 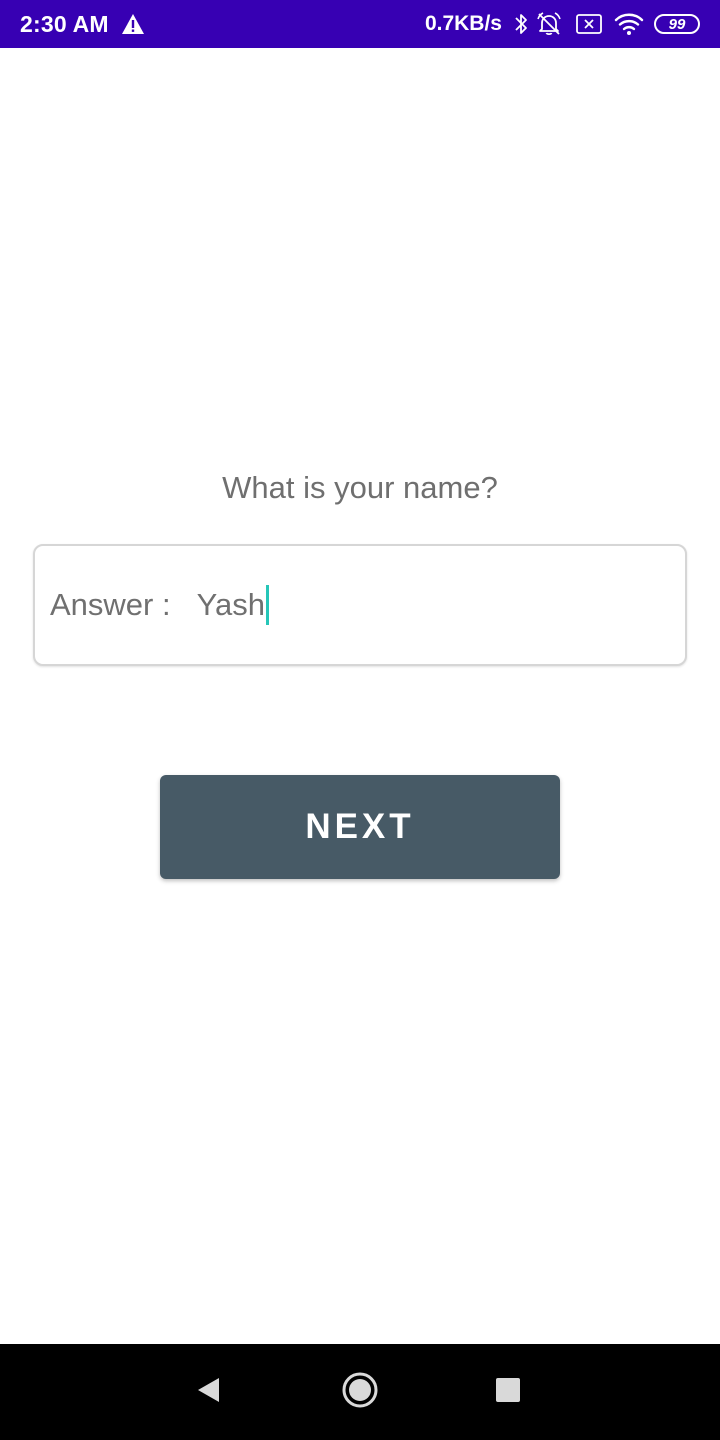 What do you see at coordinates (64, 23) in the screenshot?
I see `status-time: 2:30 AM` at bounding box center [64, 23].